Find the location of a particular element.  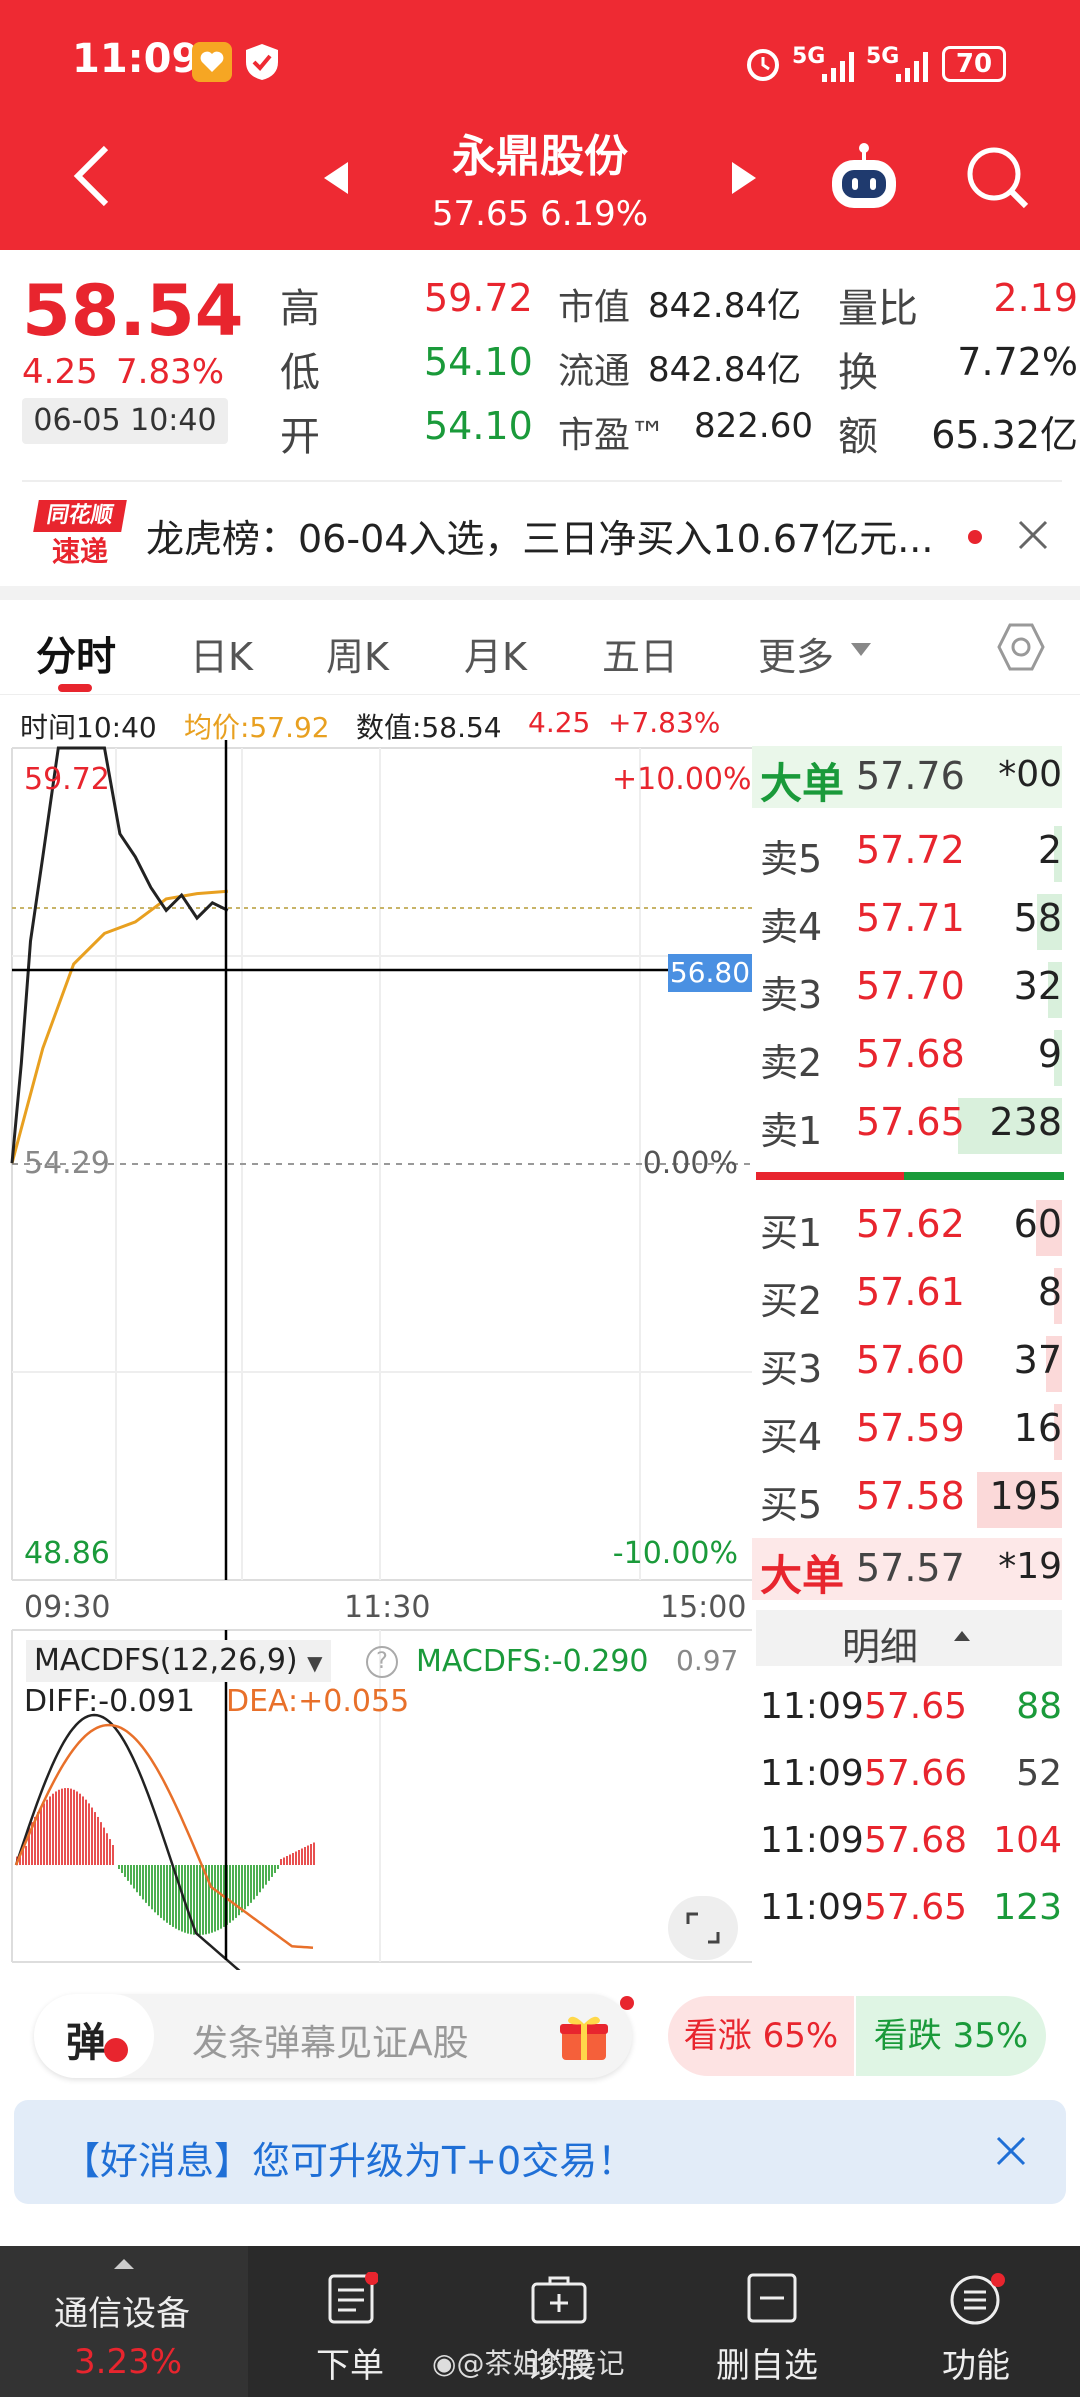

tab-five-day: 五日 is located at coordinates (640, 653).